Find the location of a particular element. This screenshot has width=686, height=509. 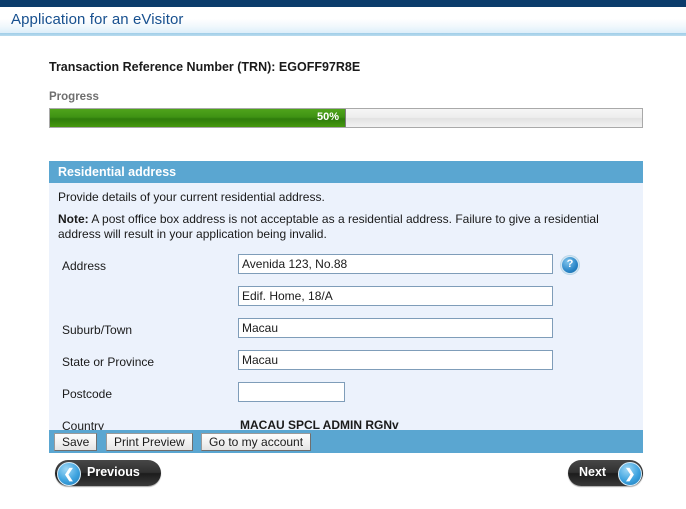

save-button: Save is located at coordinates (76, 442).